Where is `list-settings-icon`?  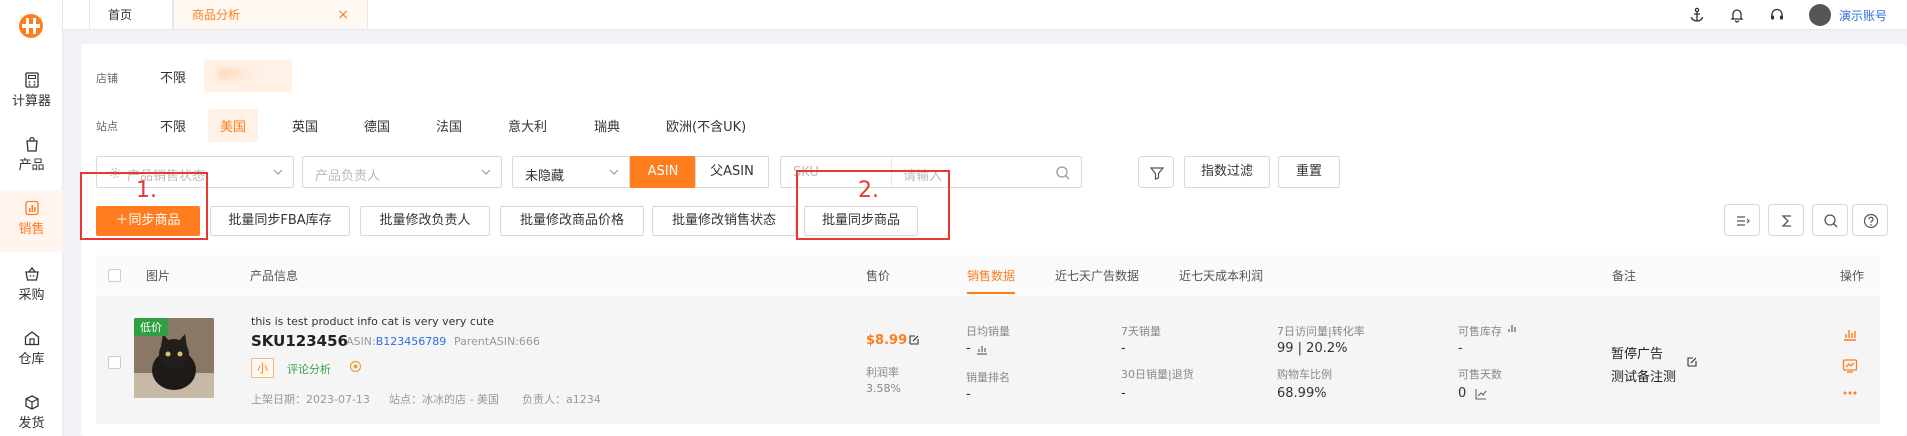
list-settings-icon is located at coordinates (1743, 221).